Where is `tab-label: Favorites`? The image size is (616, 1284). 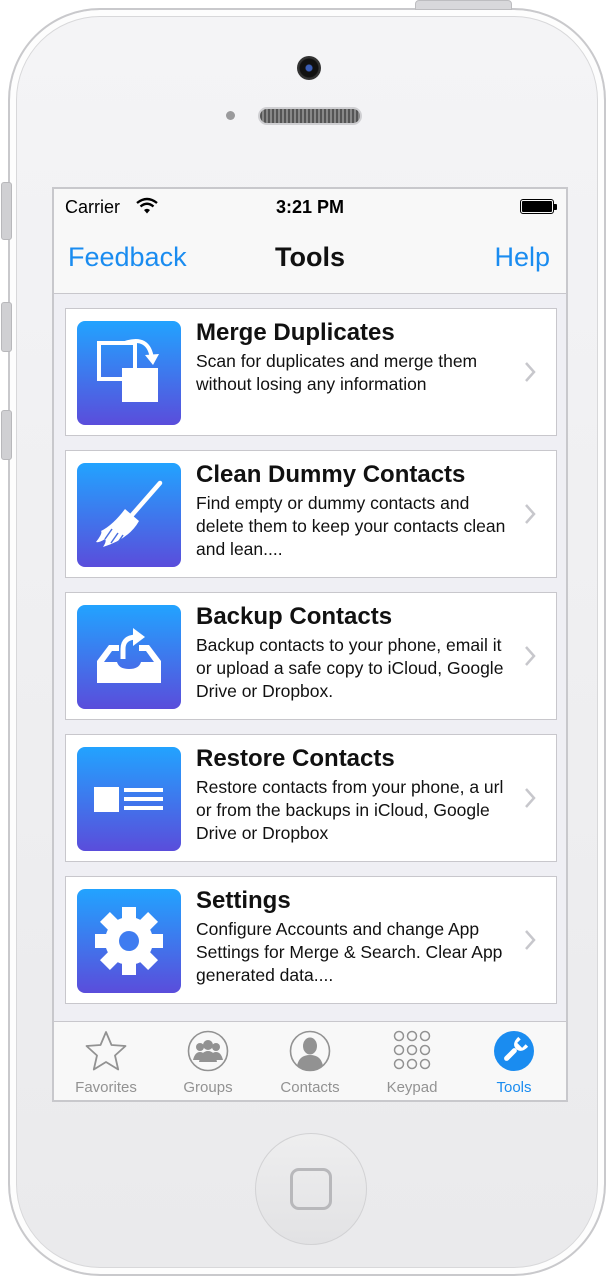 tab-label: Favorites is located at coordinates (106, 1087).